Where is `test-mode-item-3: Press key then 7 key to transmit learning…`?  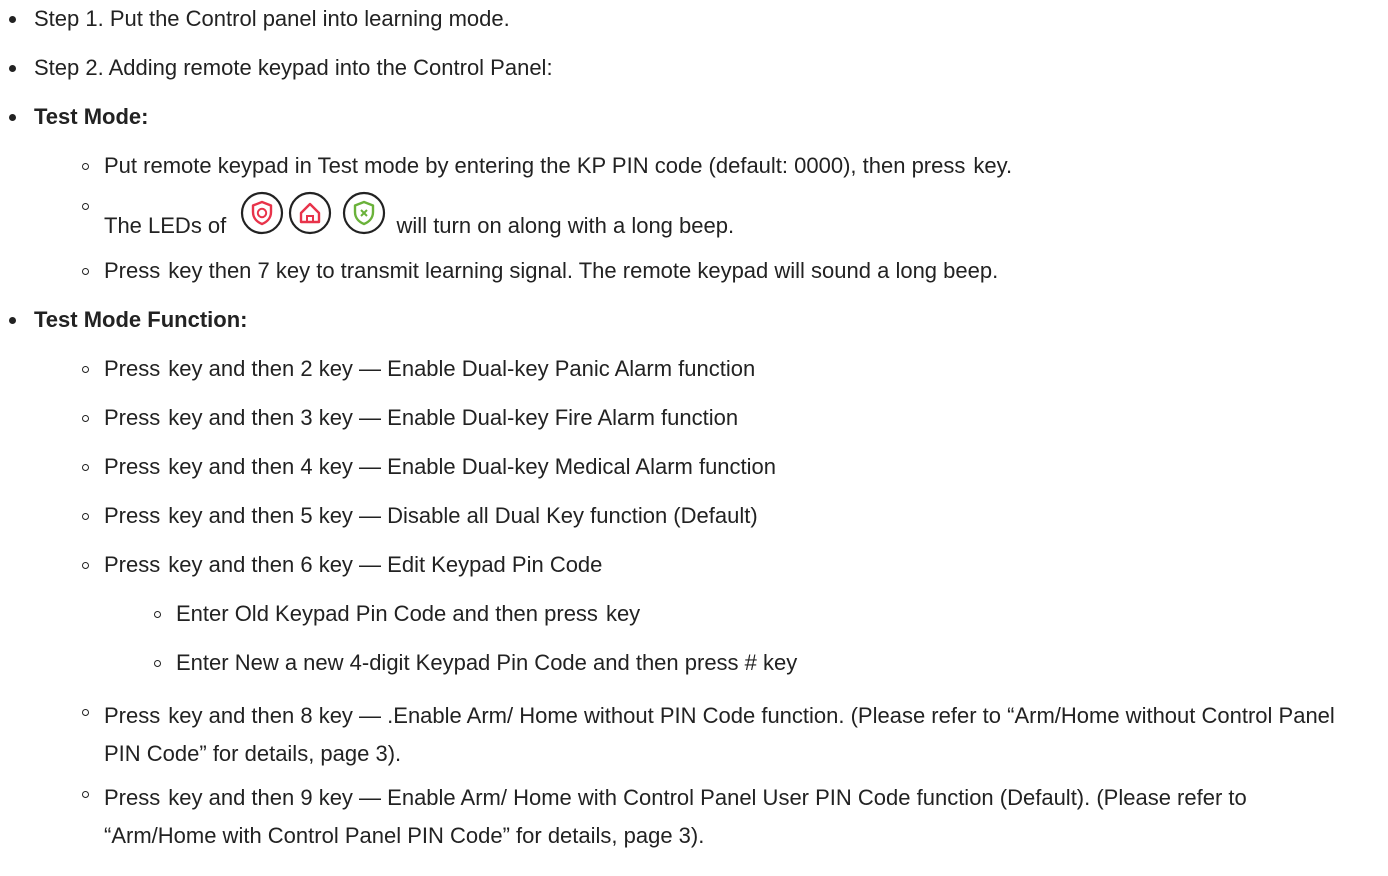
test-mode-item-3: Press key then 7 key to transmit learning… is located at coordinates (694, 271).